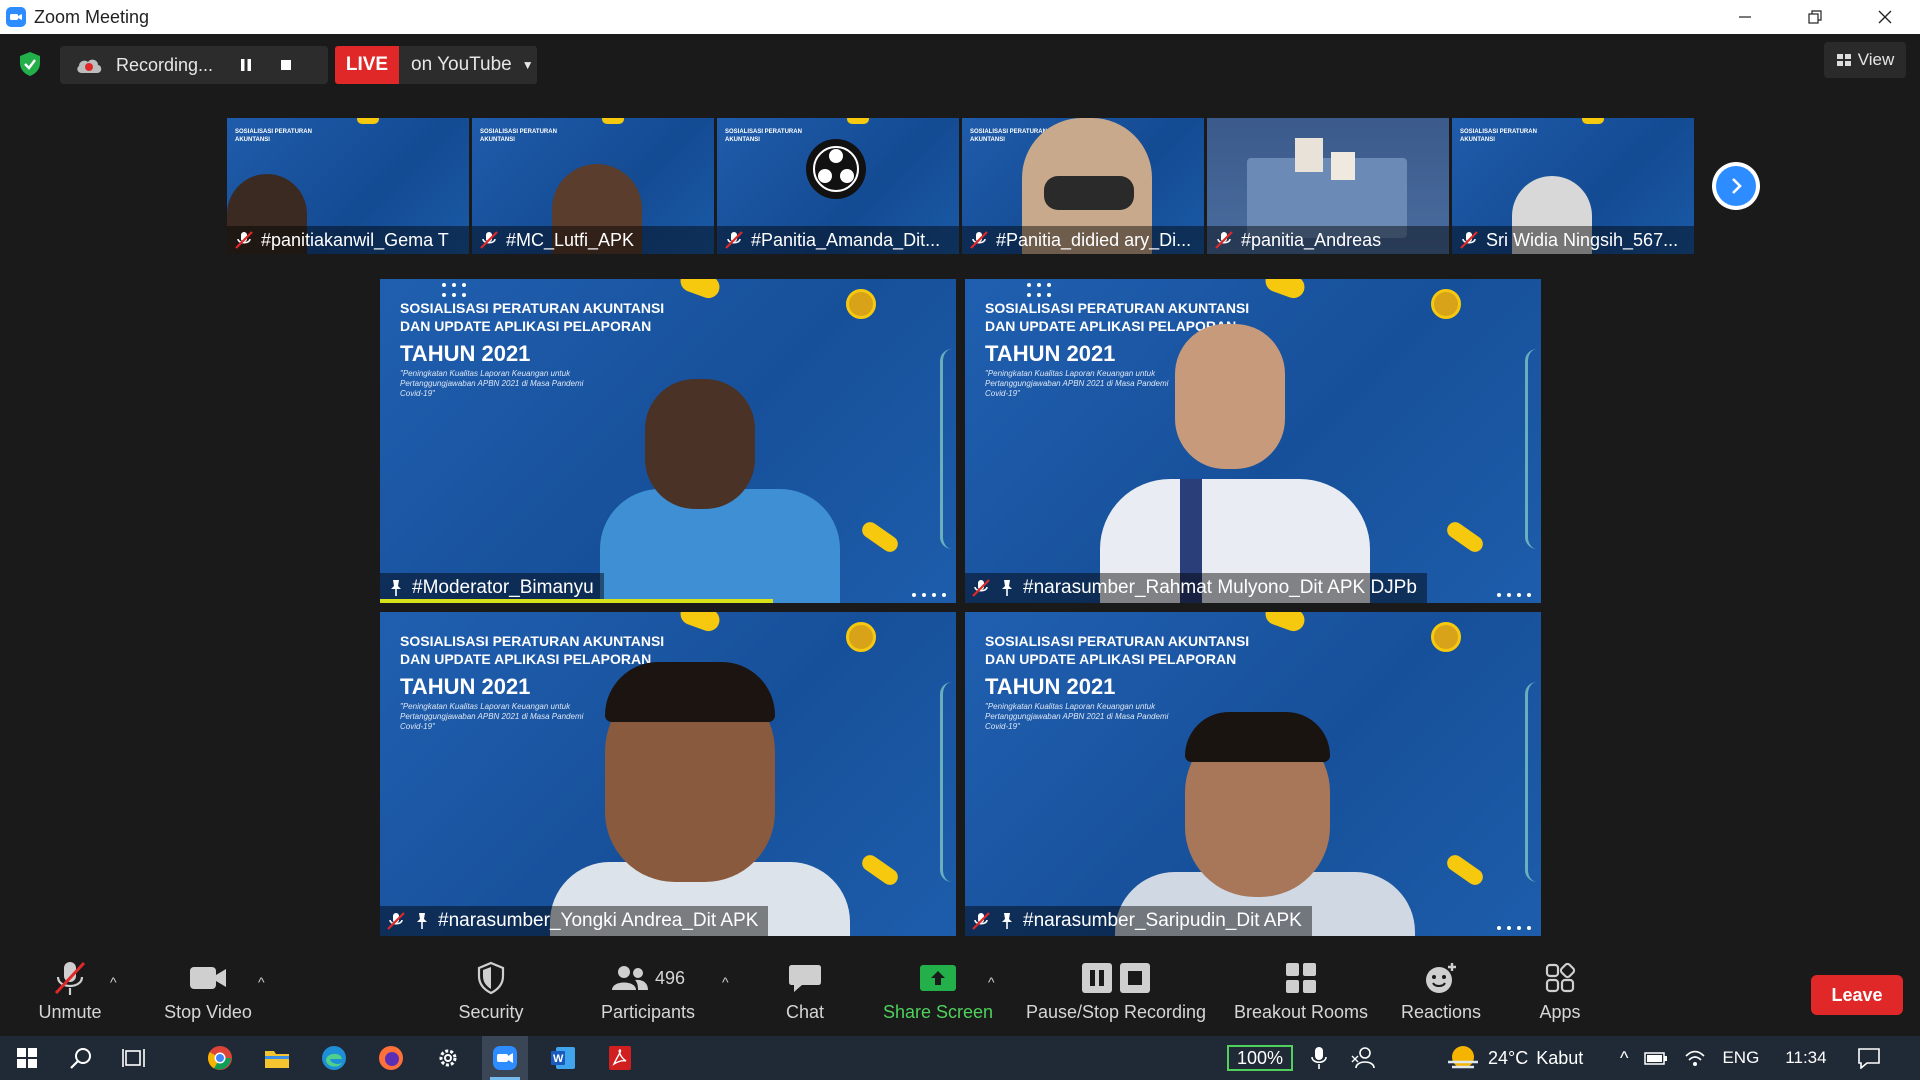 This screenshot has width=1920, height=1080. Describe the element at coordinates (938, 993) in the screenshot. I see `share-screen-button: Share Screen` at that location.